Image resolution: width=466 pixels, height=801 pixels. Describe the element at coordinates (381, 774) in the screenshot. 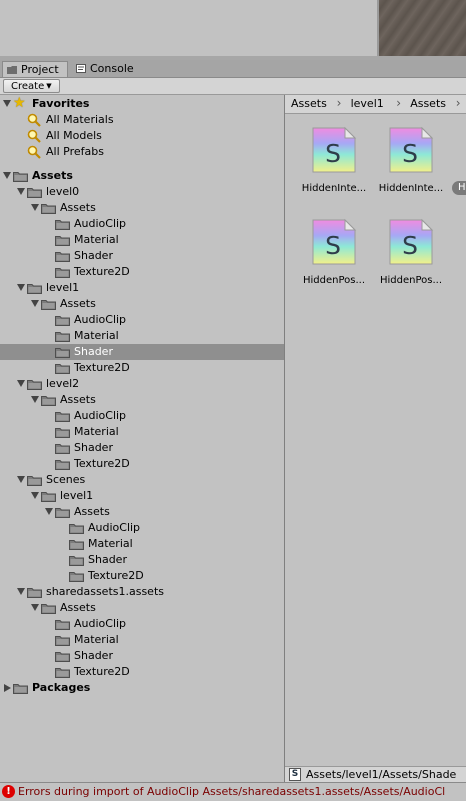

I see `selected-path: Assets/level1/Assets/Shade` at that location.